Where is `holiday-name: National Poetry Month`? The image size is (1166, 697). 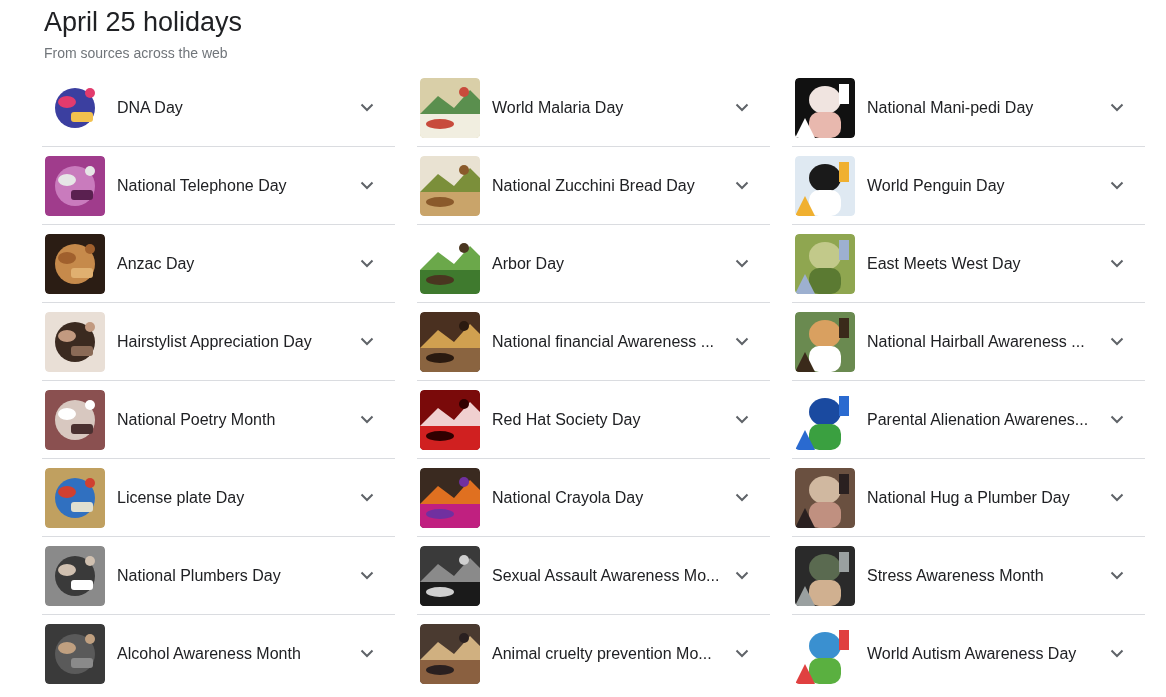 holiday-name: National Poetry Month is located at coordinates (197, 419).